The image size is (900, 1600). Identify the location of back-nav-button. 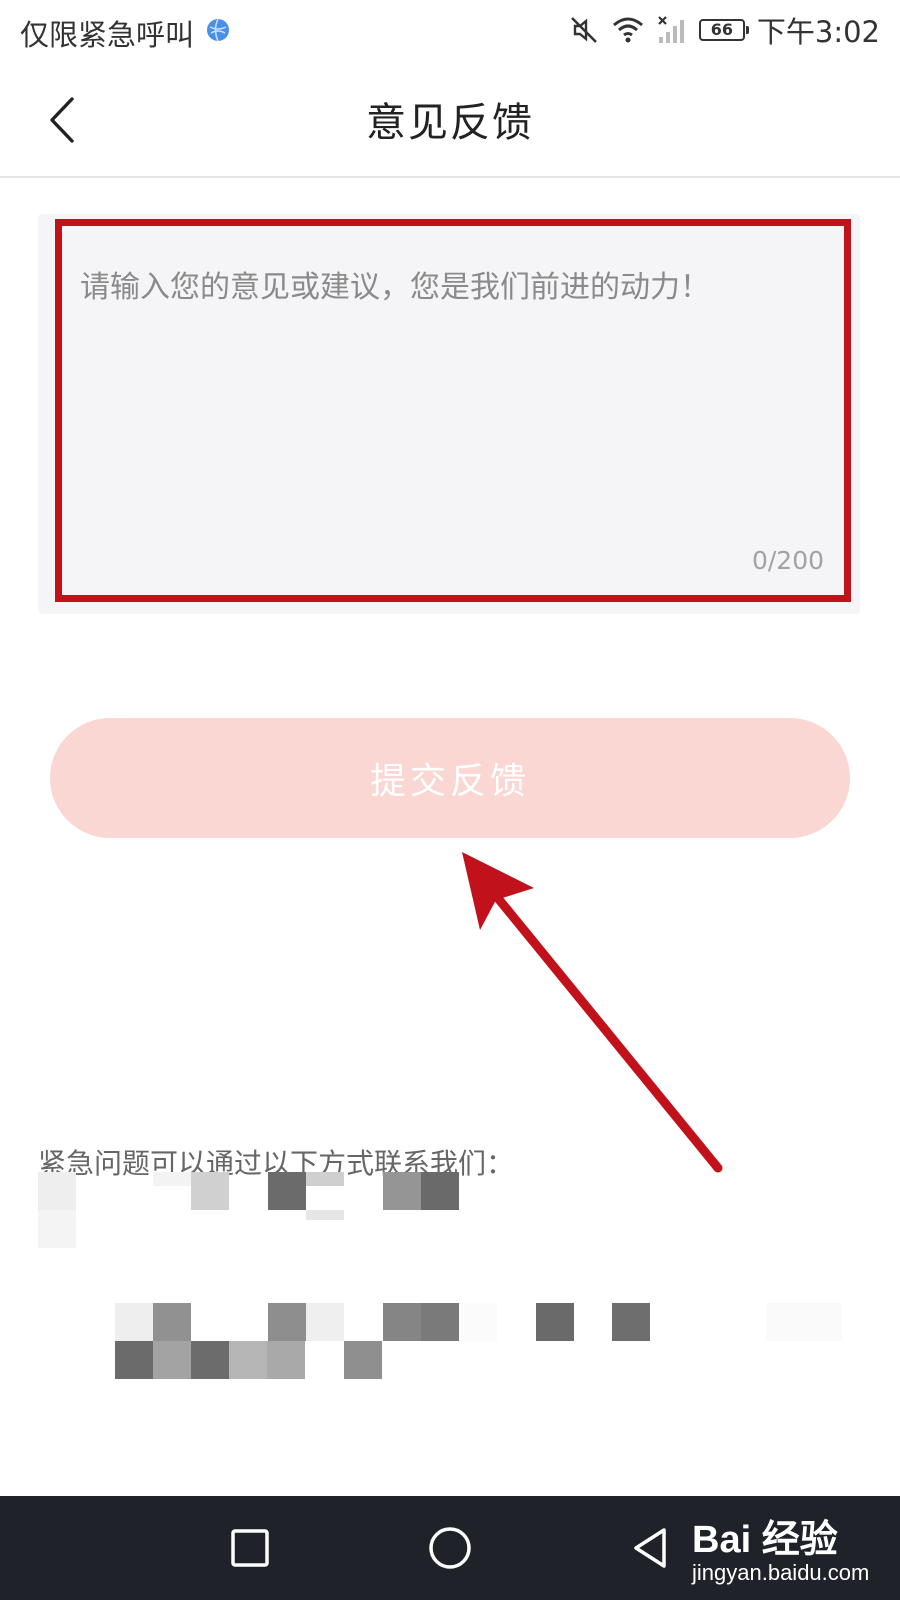
(650, 1548).